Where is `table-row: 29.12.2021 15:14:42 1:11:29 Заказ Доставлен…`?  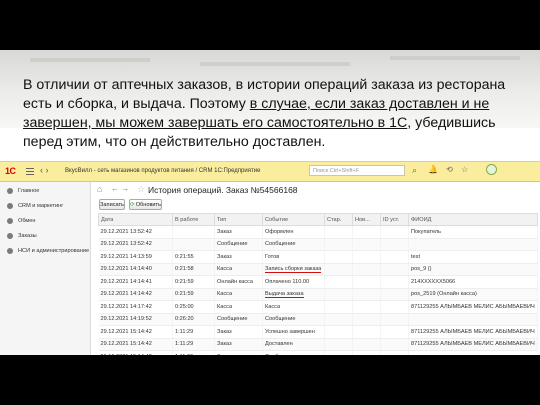
table-row: 29.12.2021 15:14:42 1:11:29 Заказ Доставлен… is located at coordinates (318, 344).